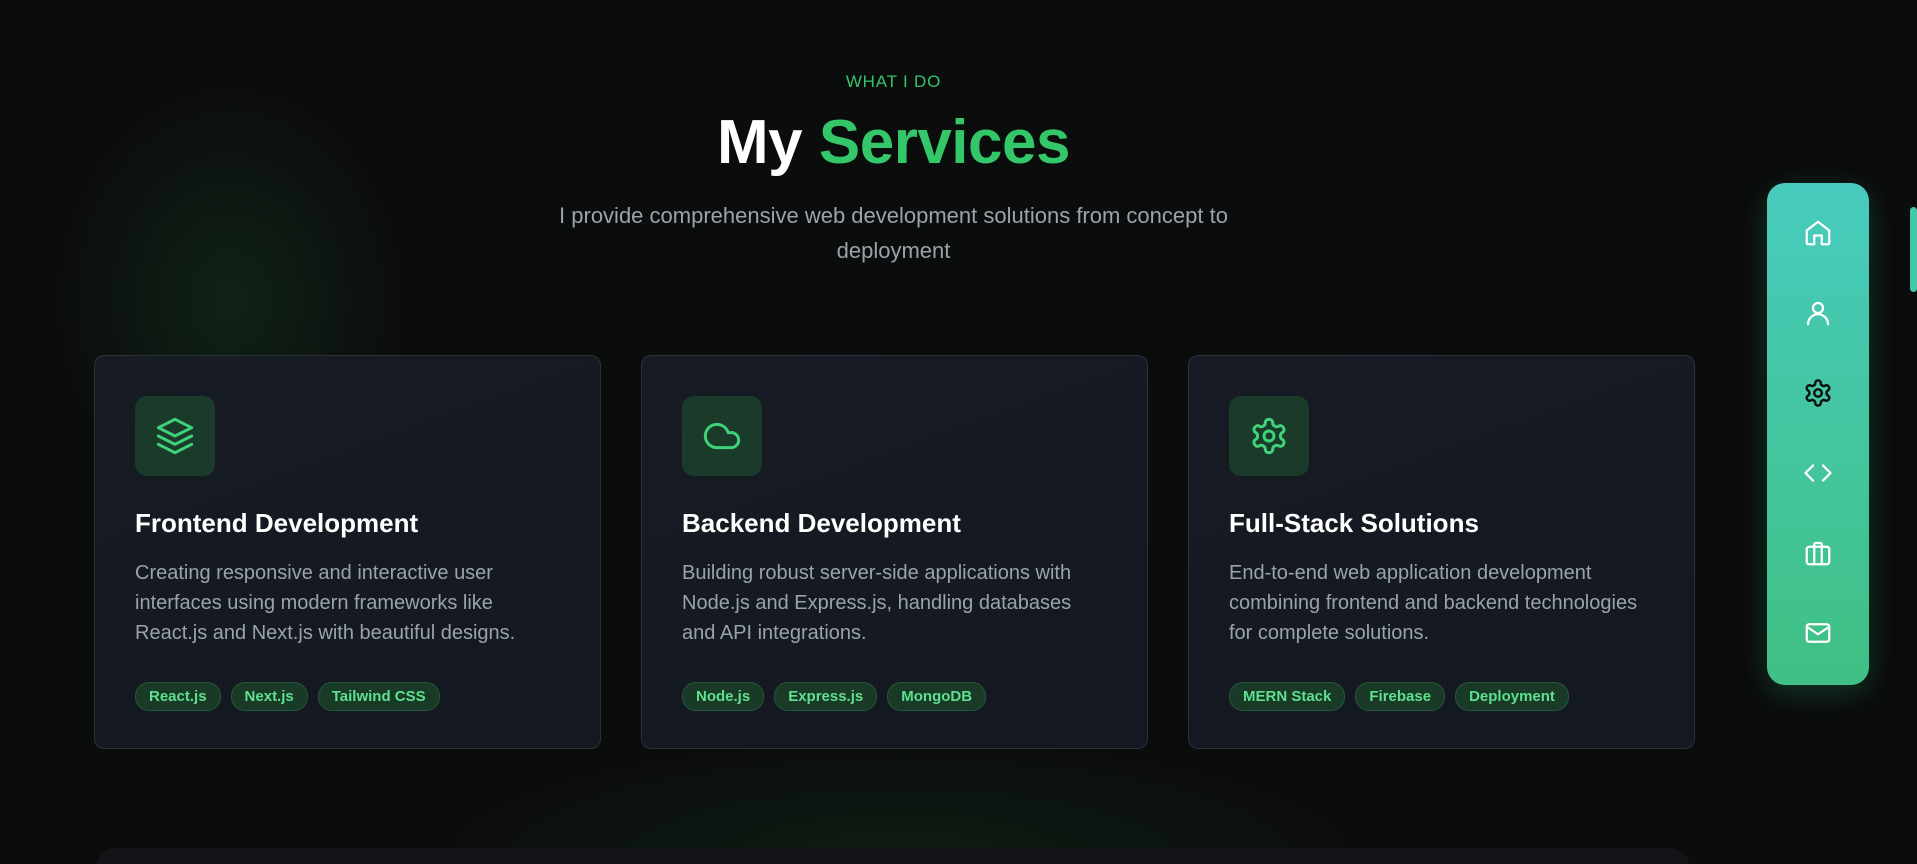  I want to click on nav-home-button, so click(1818, 233).